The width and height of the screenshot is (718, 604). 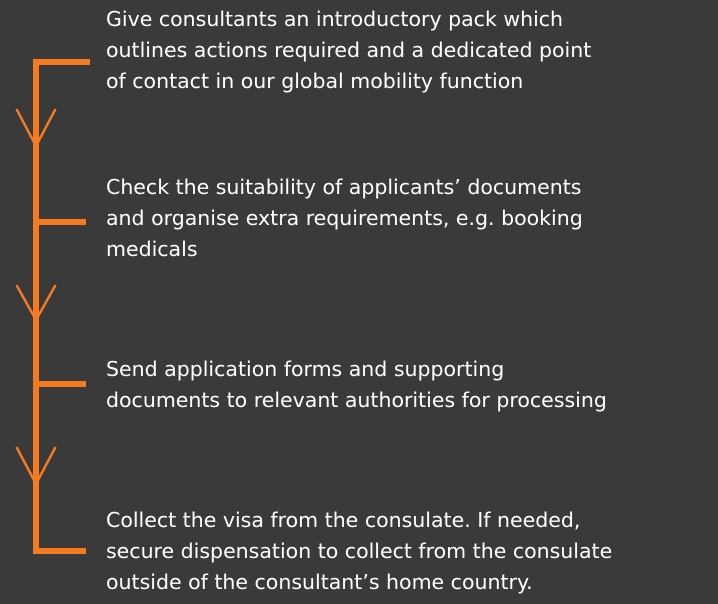 I want to click on step-2-line-3: medicals, so click(x=152, y=249).